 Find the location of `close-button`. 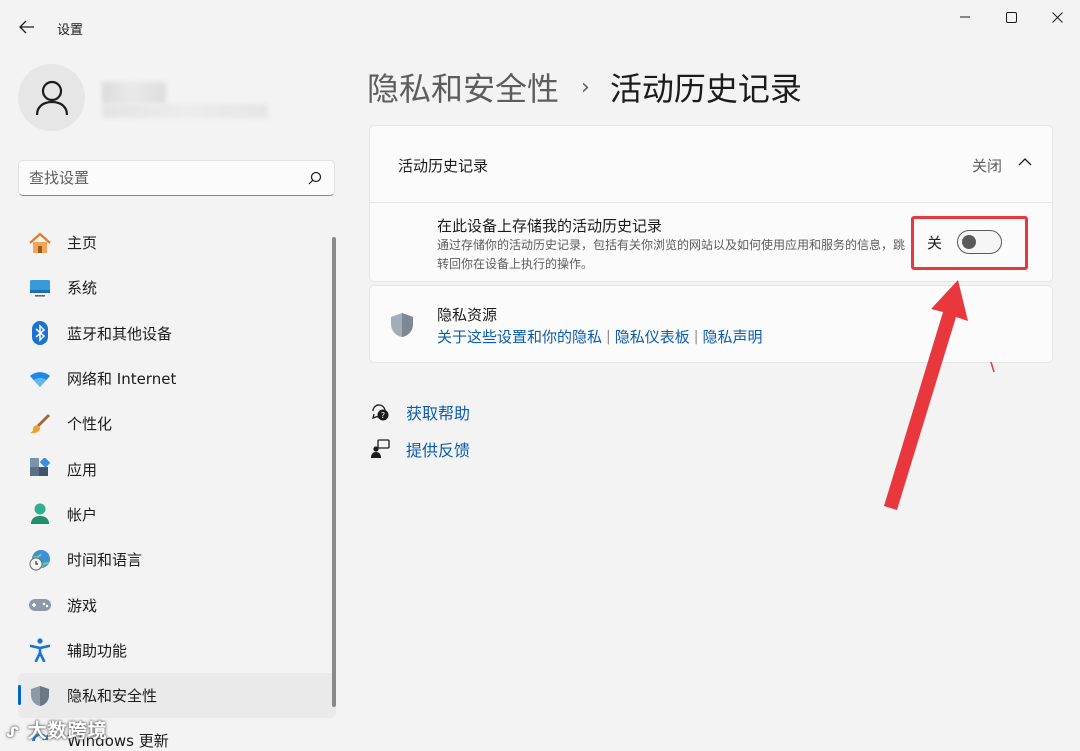

close-button is located at coordinates (1057, 17).